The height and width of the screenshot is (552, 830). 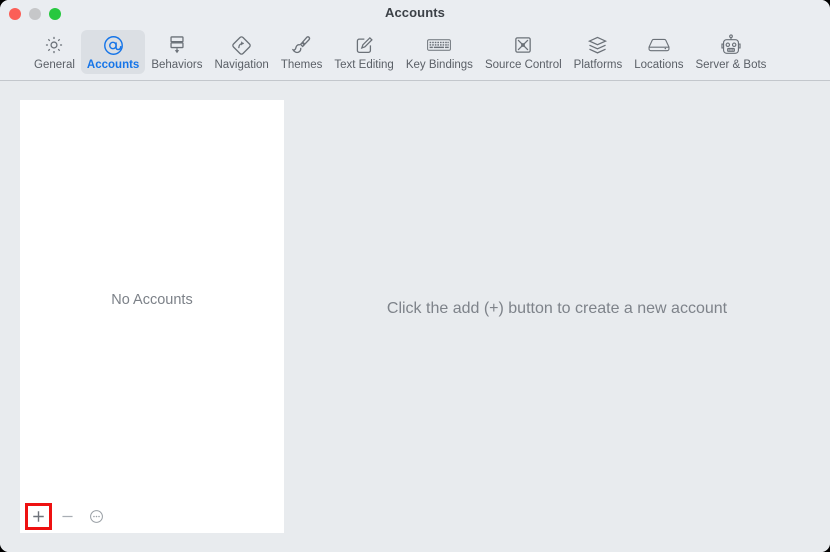 I want to click on tab-general: General, so click(x=54, y=52).